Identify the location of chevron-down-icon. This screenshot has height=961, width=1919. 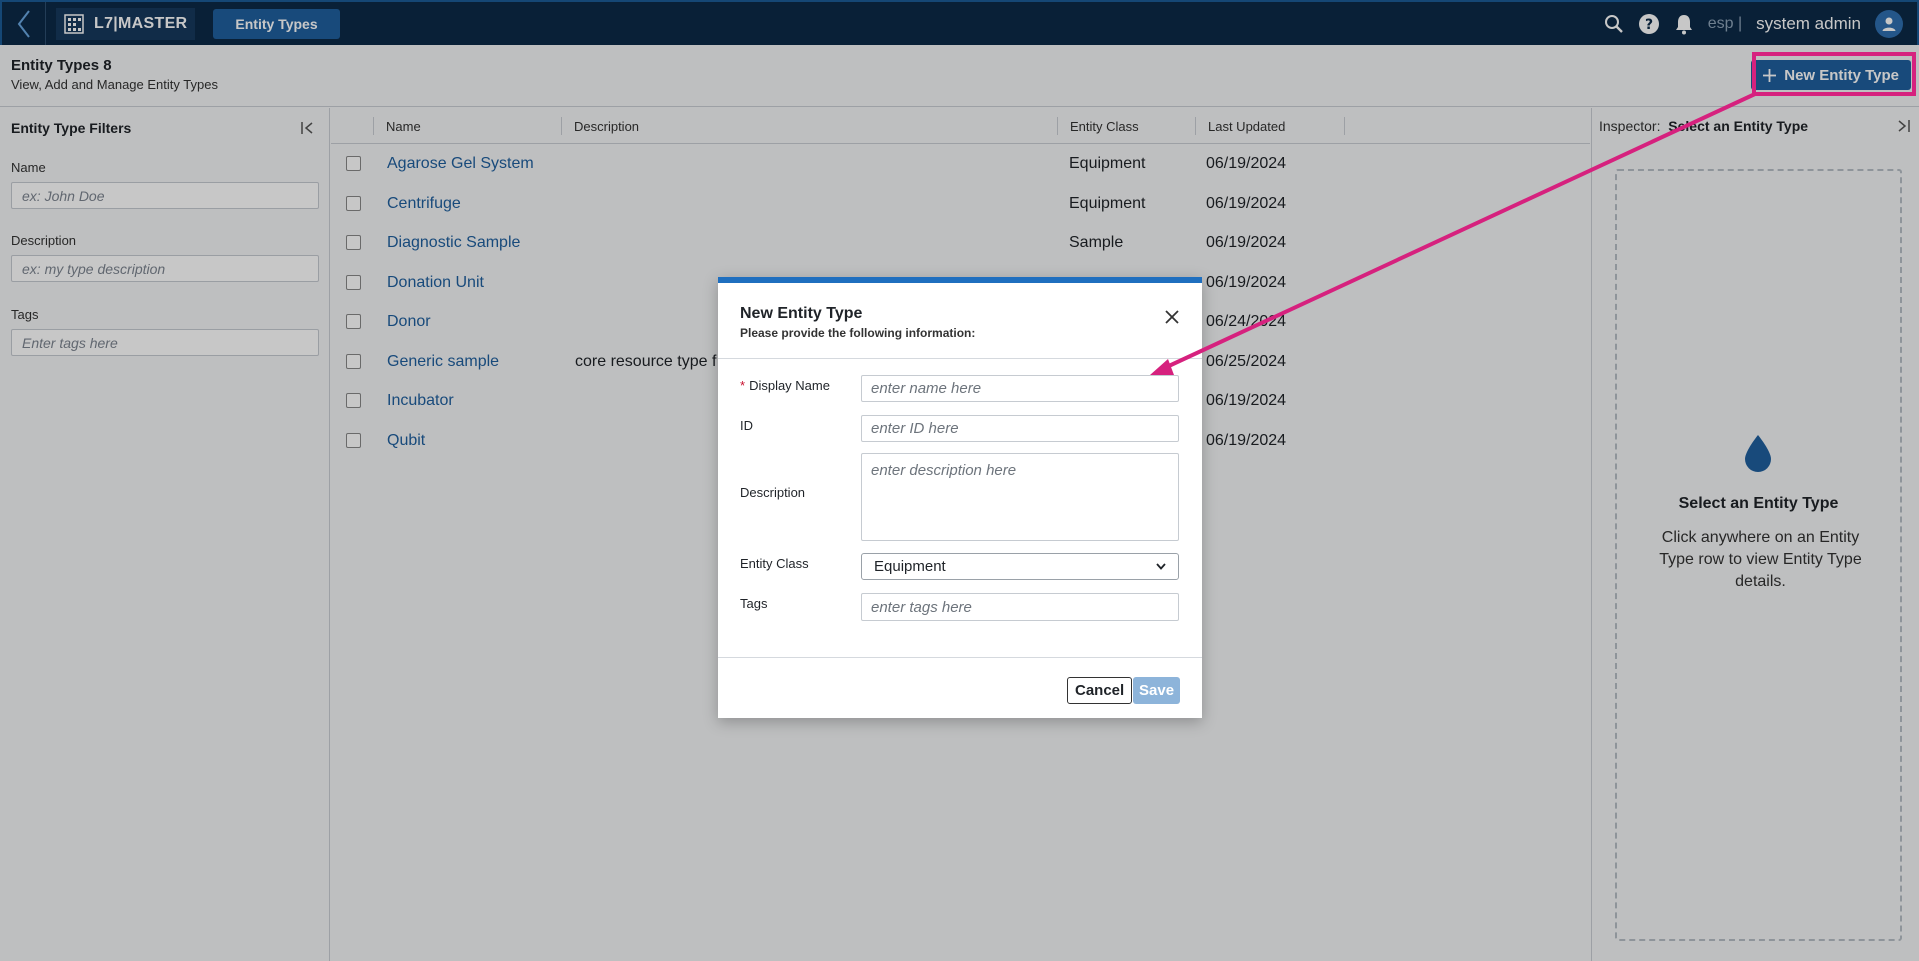
(1161, 566).